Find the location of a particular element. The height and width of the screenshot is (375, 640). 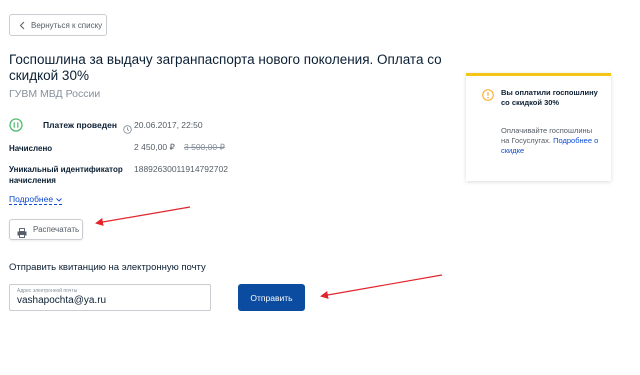

payment-datetime: 20.06.2017, 22:50 is located at coordinates (168, 125).